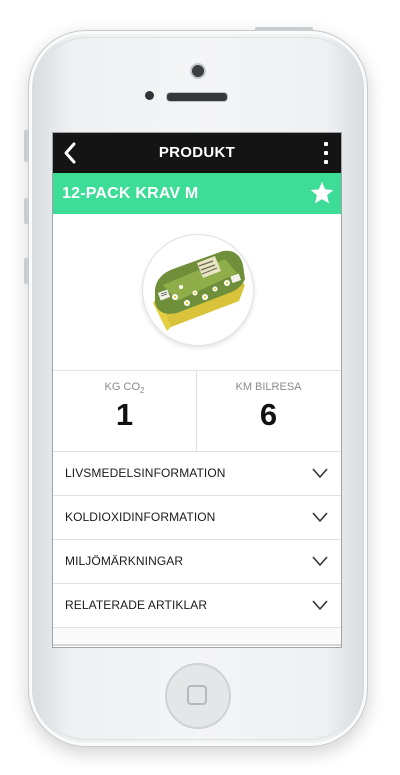 This screenshot has width=400, height=775. Describe the element at coordinates (198, 696) in the screenshot. I see `home-button` at that location.